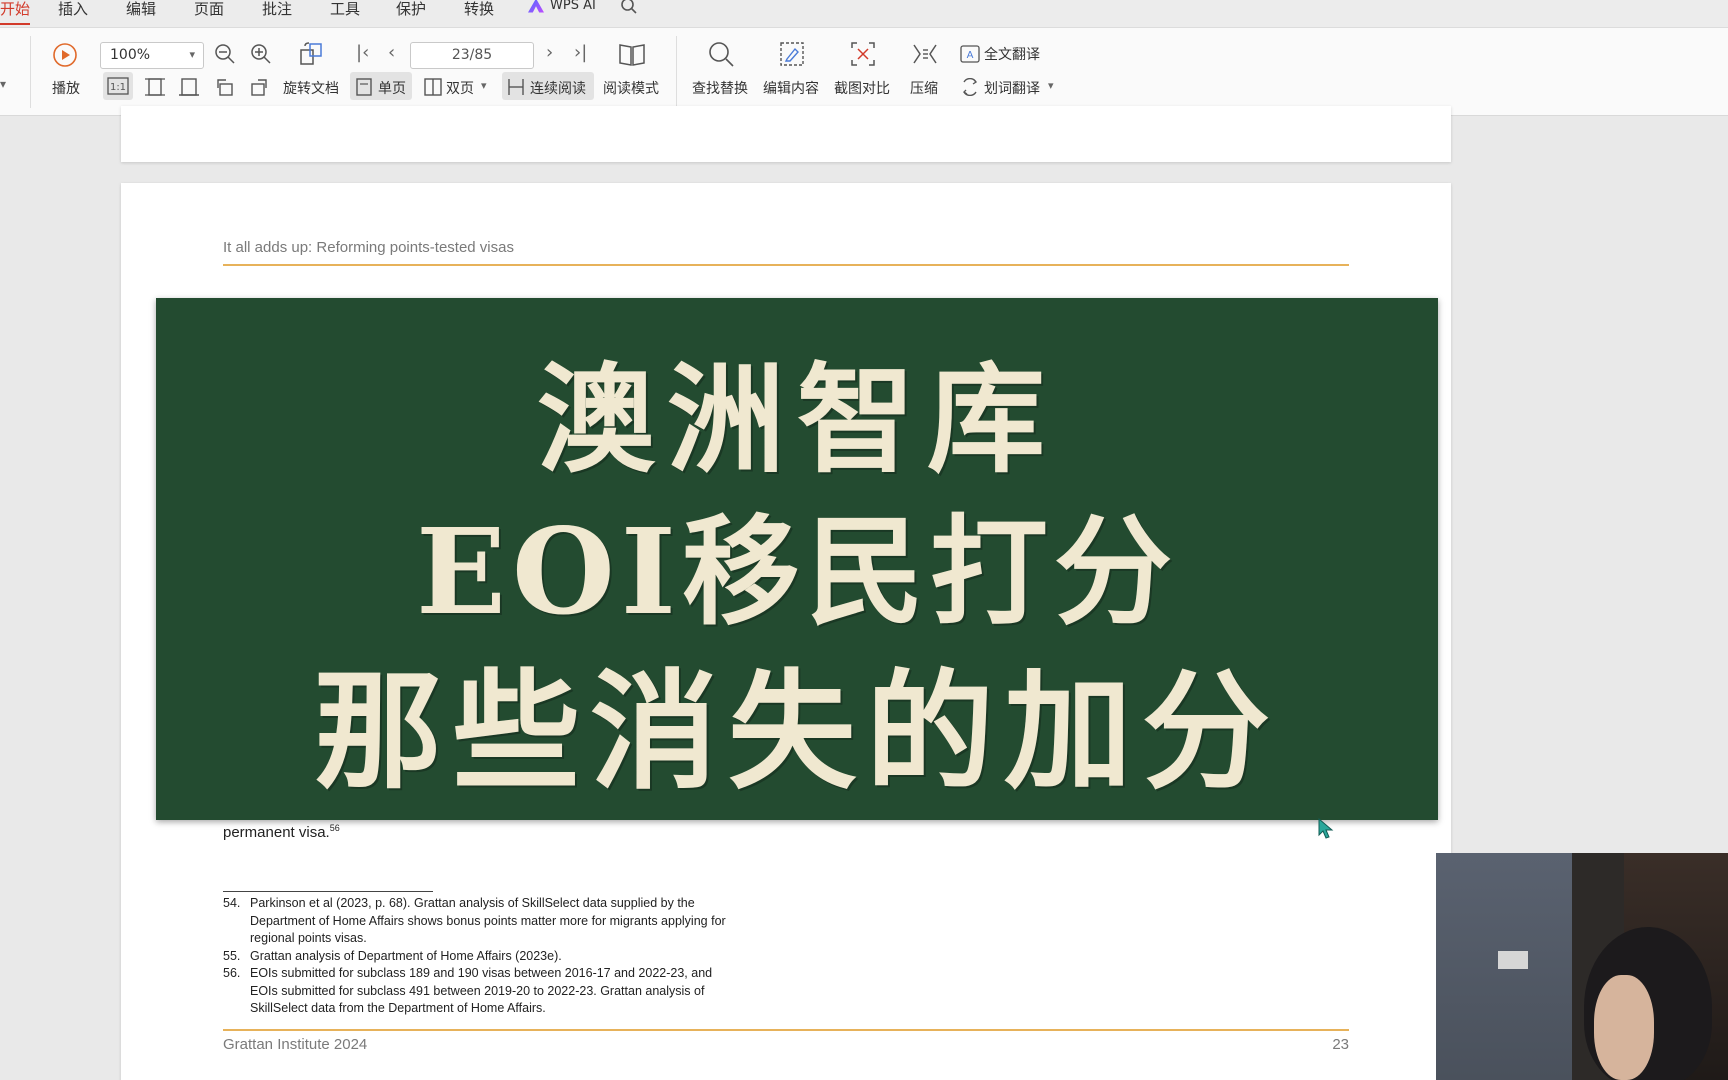 Image resolution: width=1728 pixels, height=1080 pixels. Describe the element at coordinates (152, 55) in the screenshot. I see `zoom-select: 100% ▾` at that location.